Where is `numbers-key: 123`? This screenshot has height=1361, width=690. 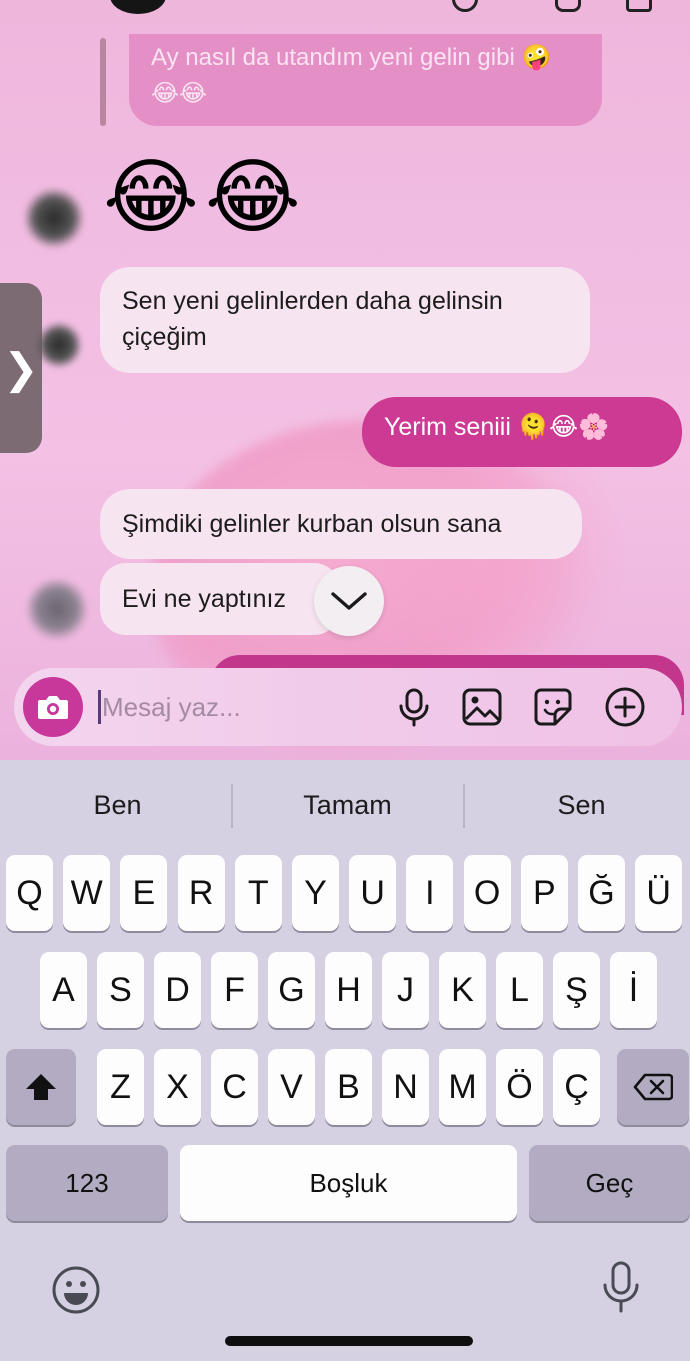 numbers-key: 123 is located at coordinates (87, 1183).